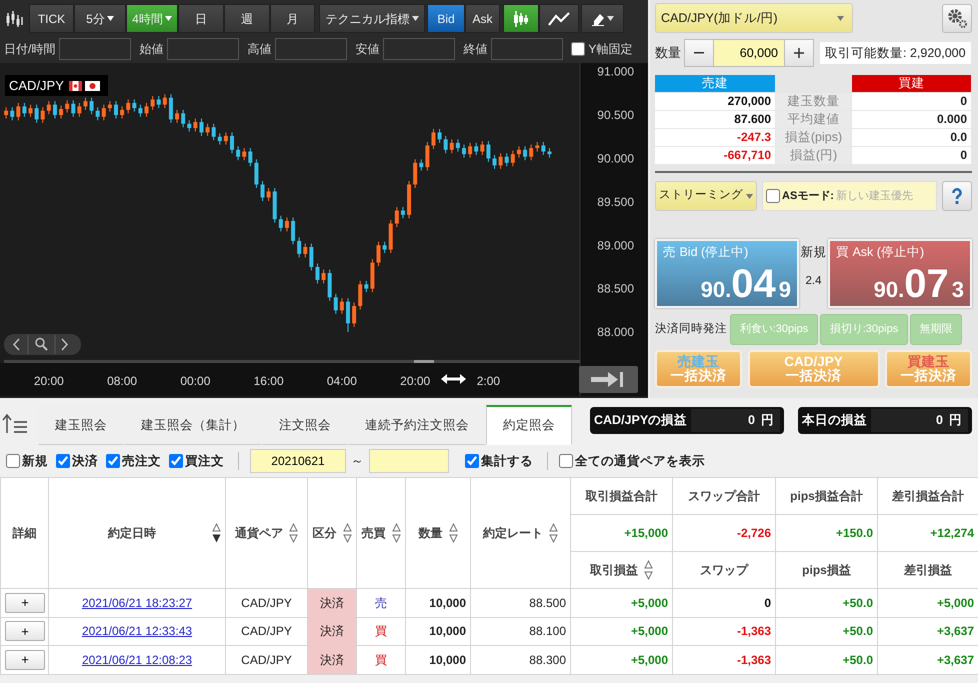  Describe the element at coordinates (42, 344) in the screenshot. I see `chart-navigator-control` at that location.